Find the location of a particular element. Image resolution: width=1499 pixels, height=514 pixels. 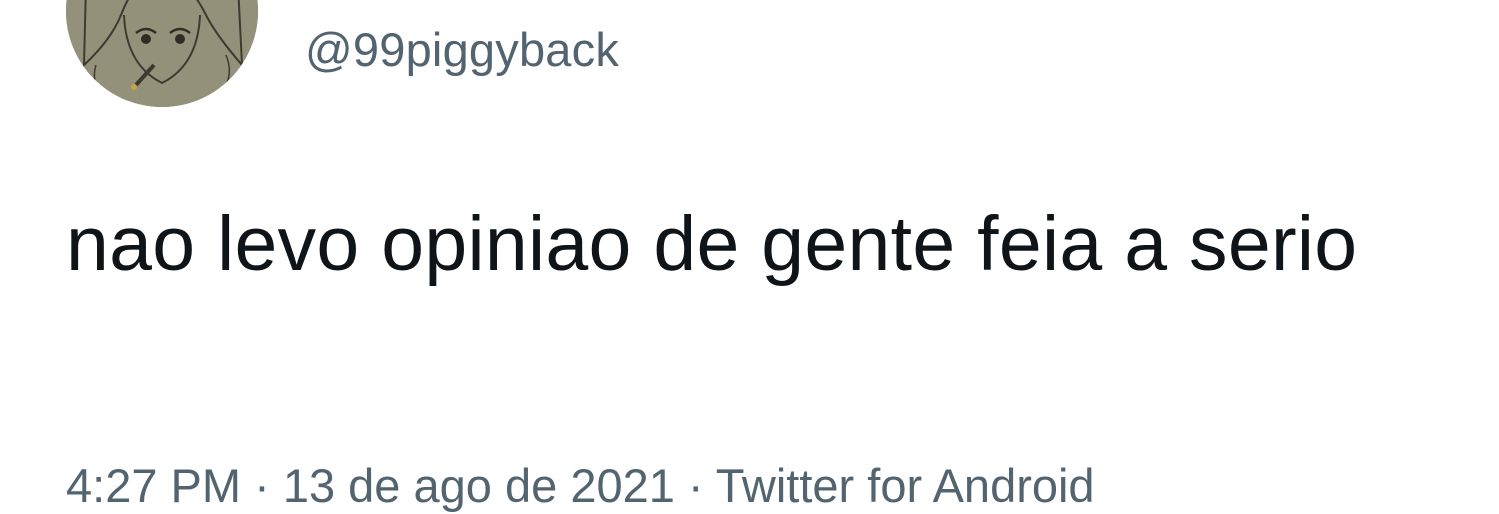

avatar is located at coordinates (162, 53).